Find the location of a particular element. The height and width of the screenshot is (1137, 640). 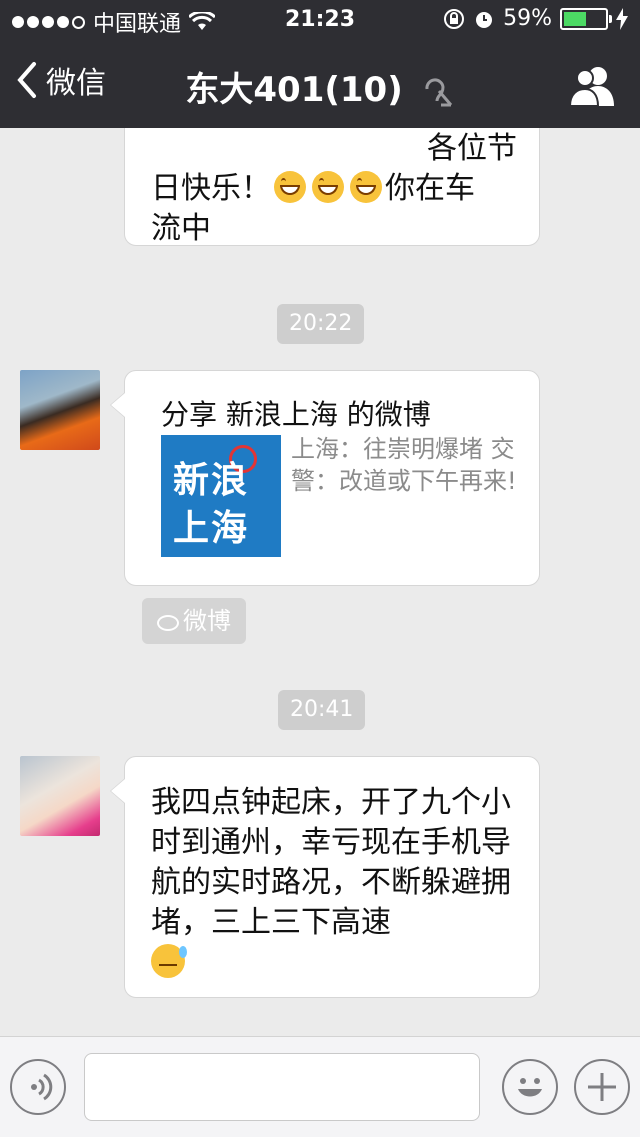

shared-weibo-card: 分享 新浪上海 的微博 新浪 上海 上海：往崇明爆堵 交警：改道或下午再来! is located at coordinates (325, 478).